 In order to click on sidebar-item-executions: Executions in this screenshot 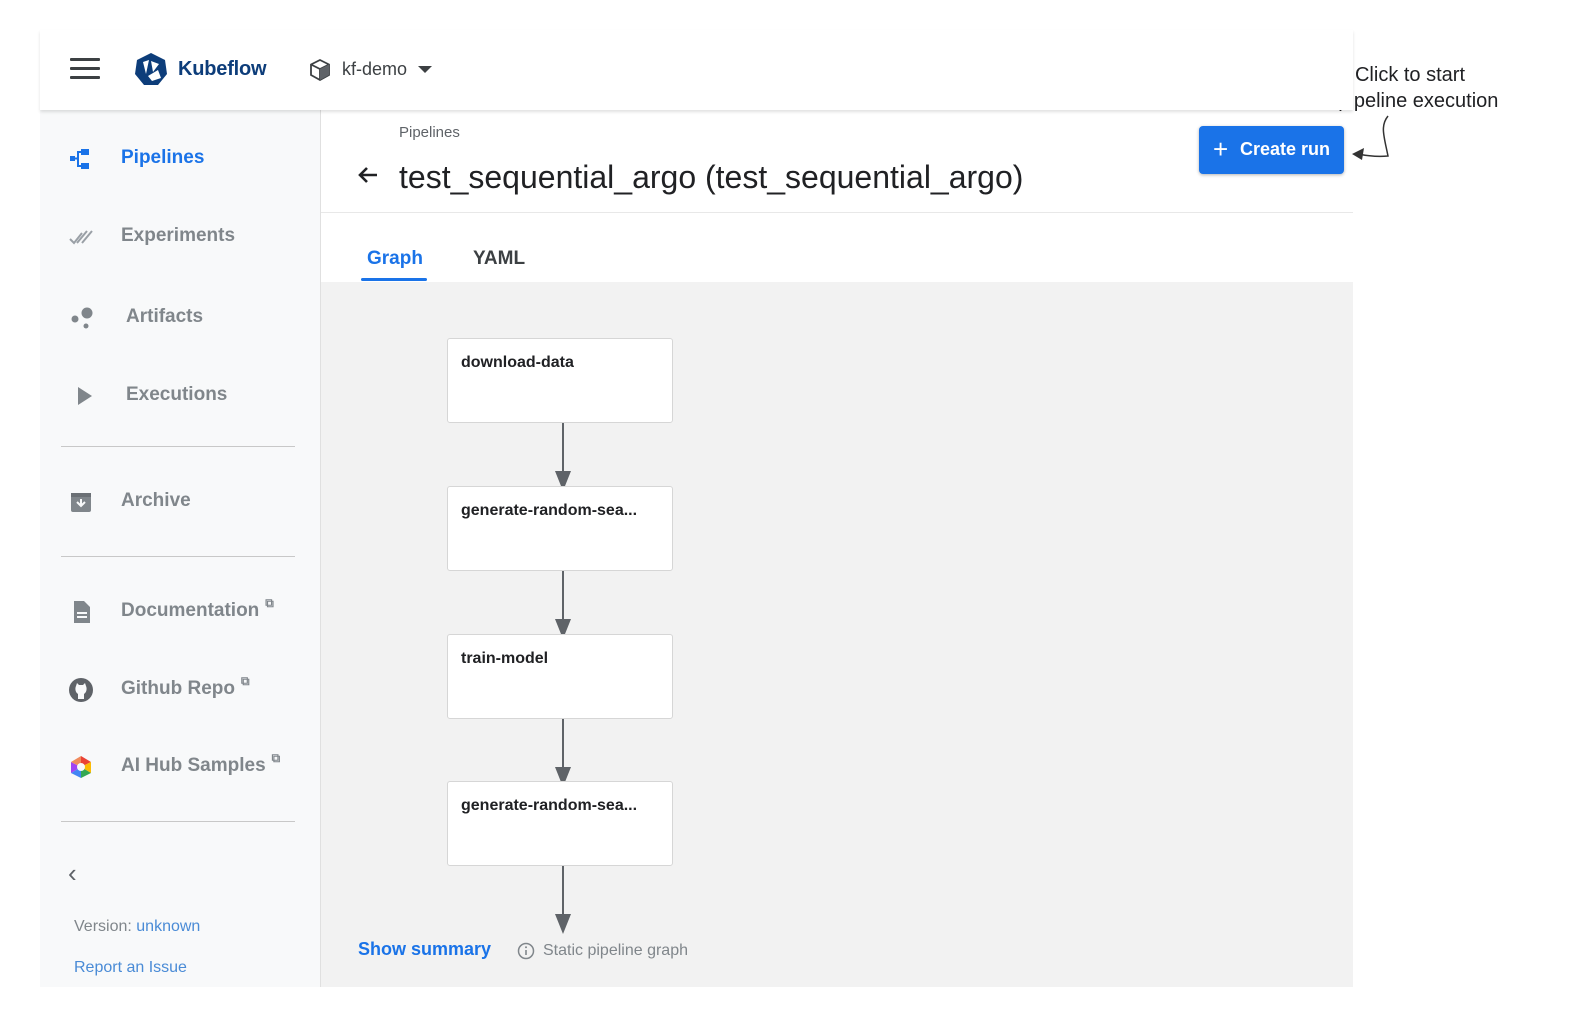, I will do `click(180, 396)`.